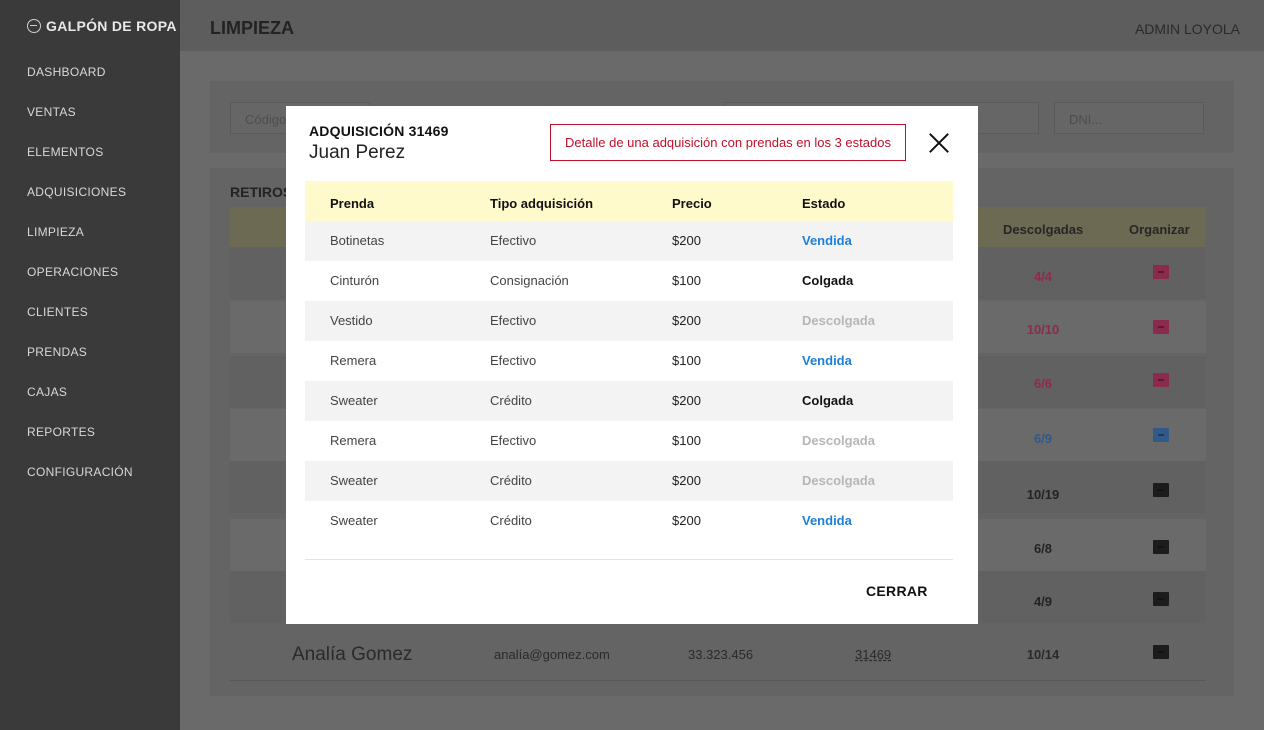  What do you see at coordinates (1159, 229) in the screenshot?
I see `column-organizar: Organizar` at bounding box center [1159, 229].